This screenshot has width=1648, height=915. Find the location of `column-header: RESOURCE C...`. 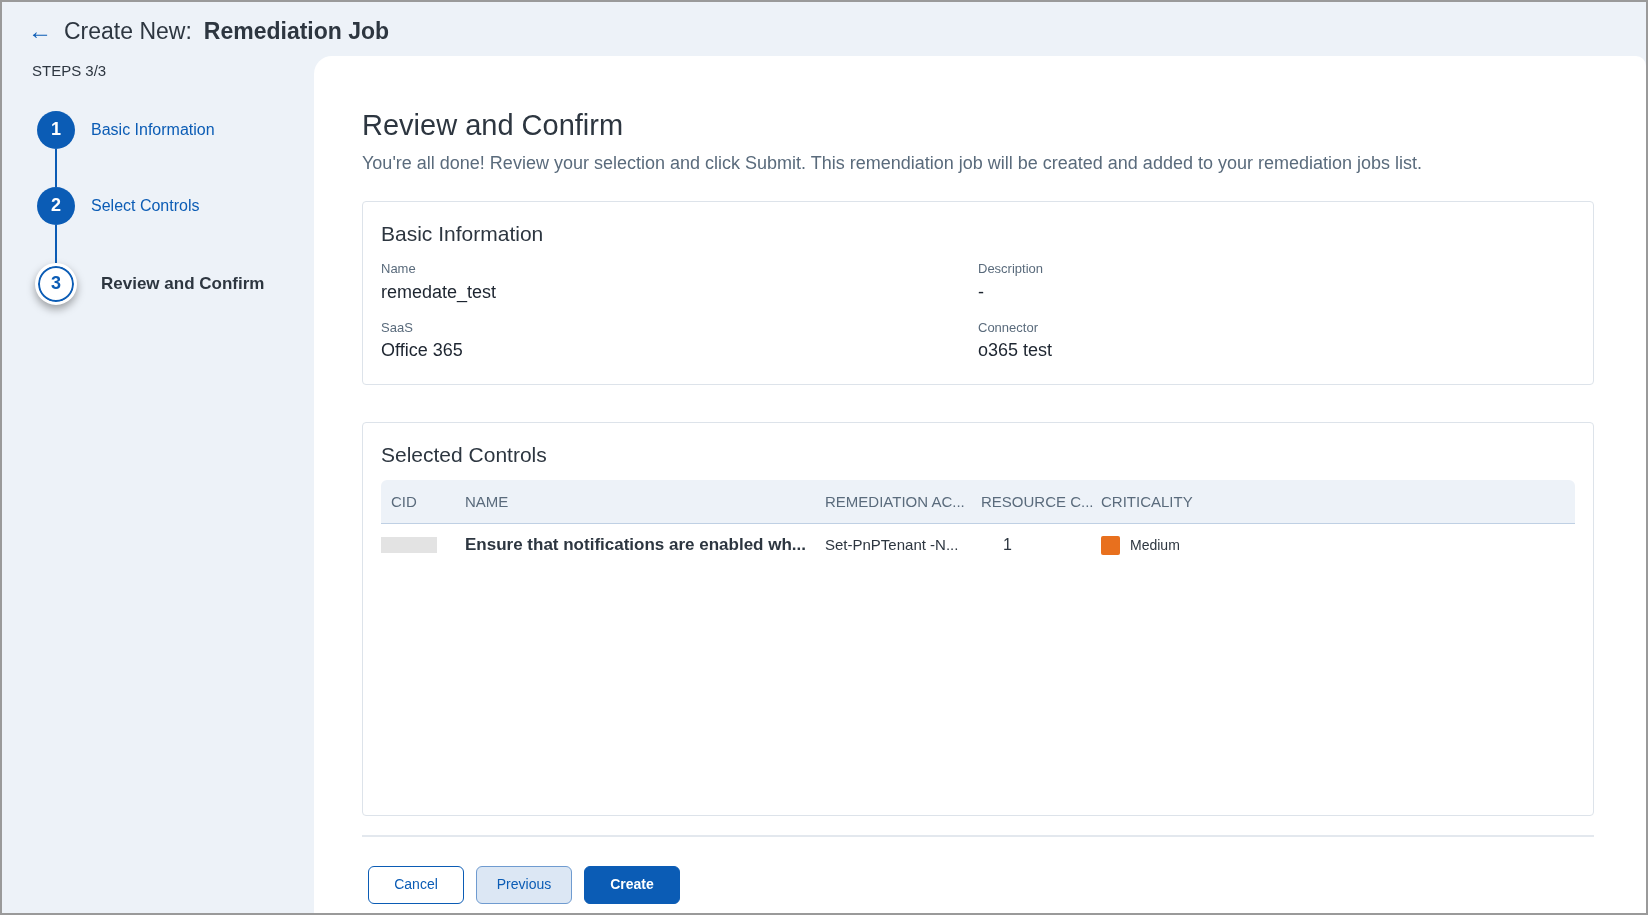

column-header: RESOURCE C... is located at coordinates (1037, 501).